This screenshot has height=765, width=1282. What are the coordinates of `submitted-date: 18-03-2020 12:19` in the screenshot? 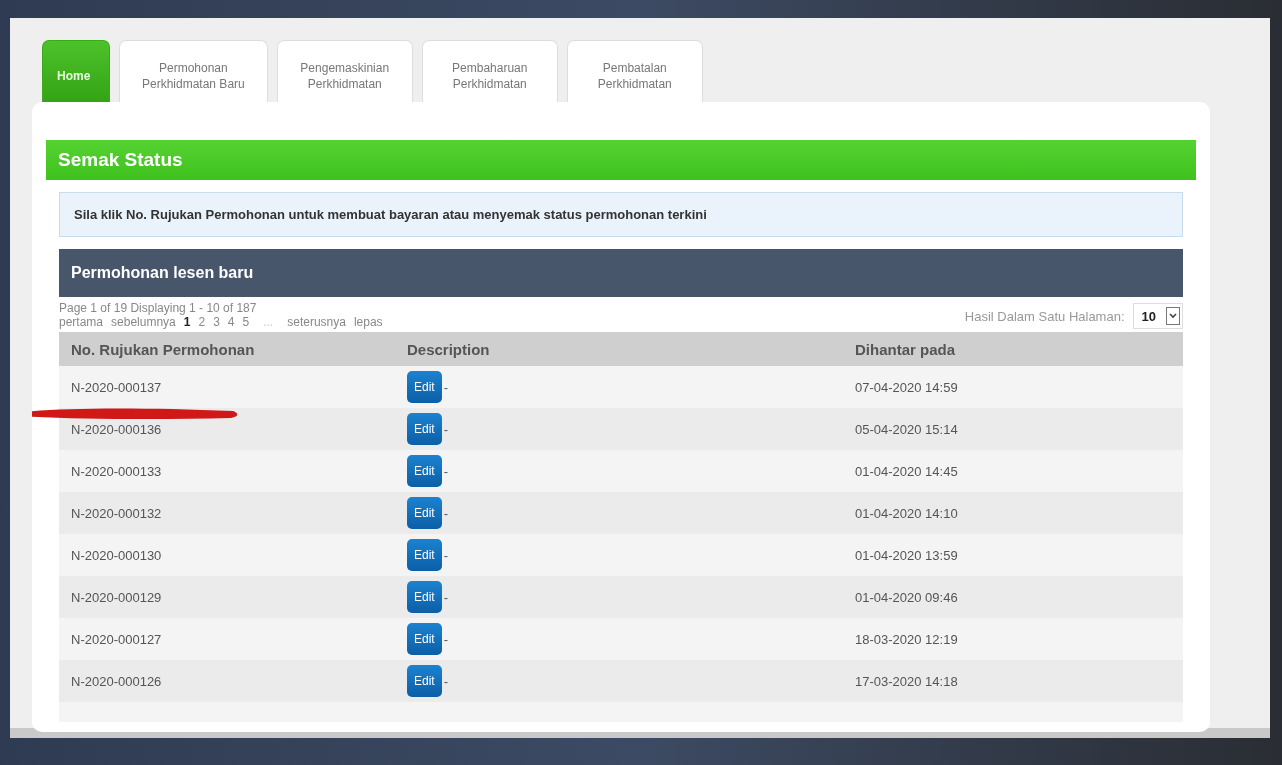 It's located at (907, 639).